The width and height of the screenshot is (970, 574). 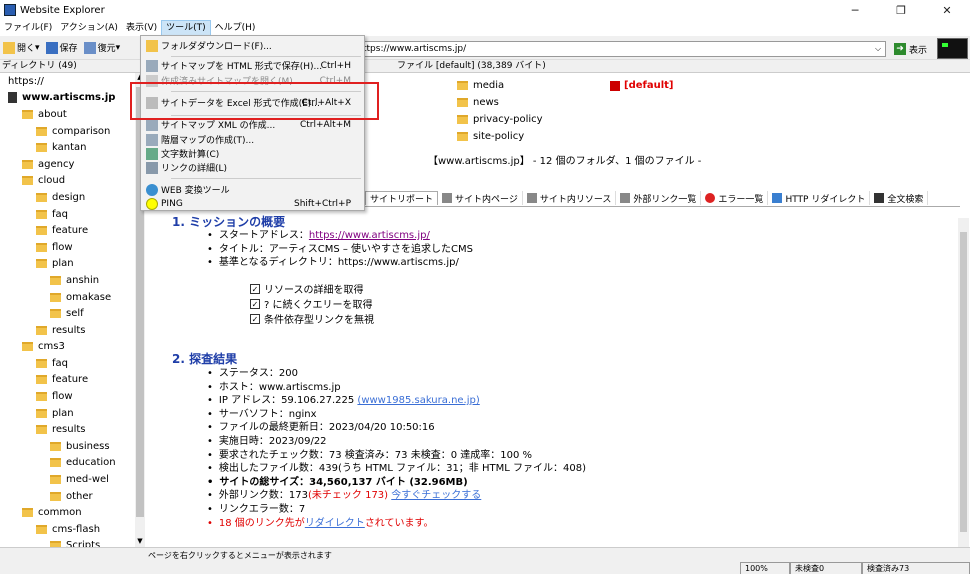 I want to click on address-input: ttps://www.artiscms.jp/⌵, so click(x=619, y=49).